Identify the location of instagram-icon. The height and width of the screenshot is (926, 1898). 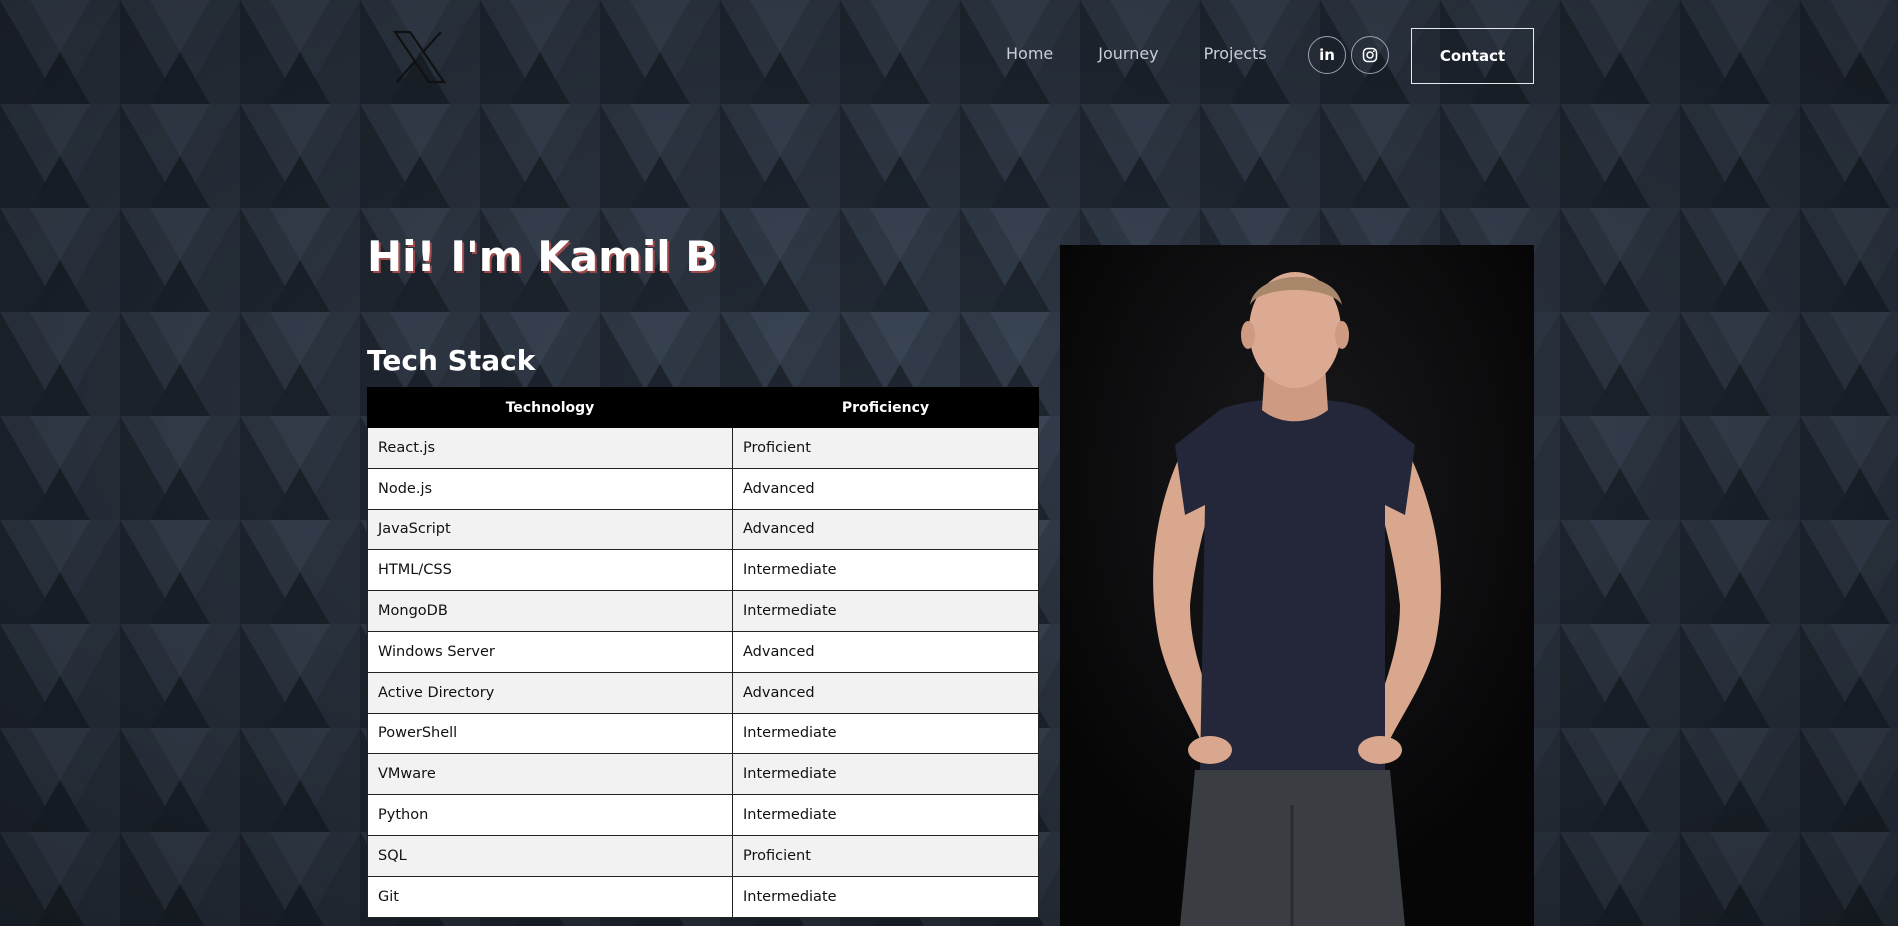
(1370, 55).